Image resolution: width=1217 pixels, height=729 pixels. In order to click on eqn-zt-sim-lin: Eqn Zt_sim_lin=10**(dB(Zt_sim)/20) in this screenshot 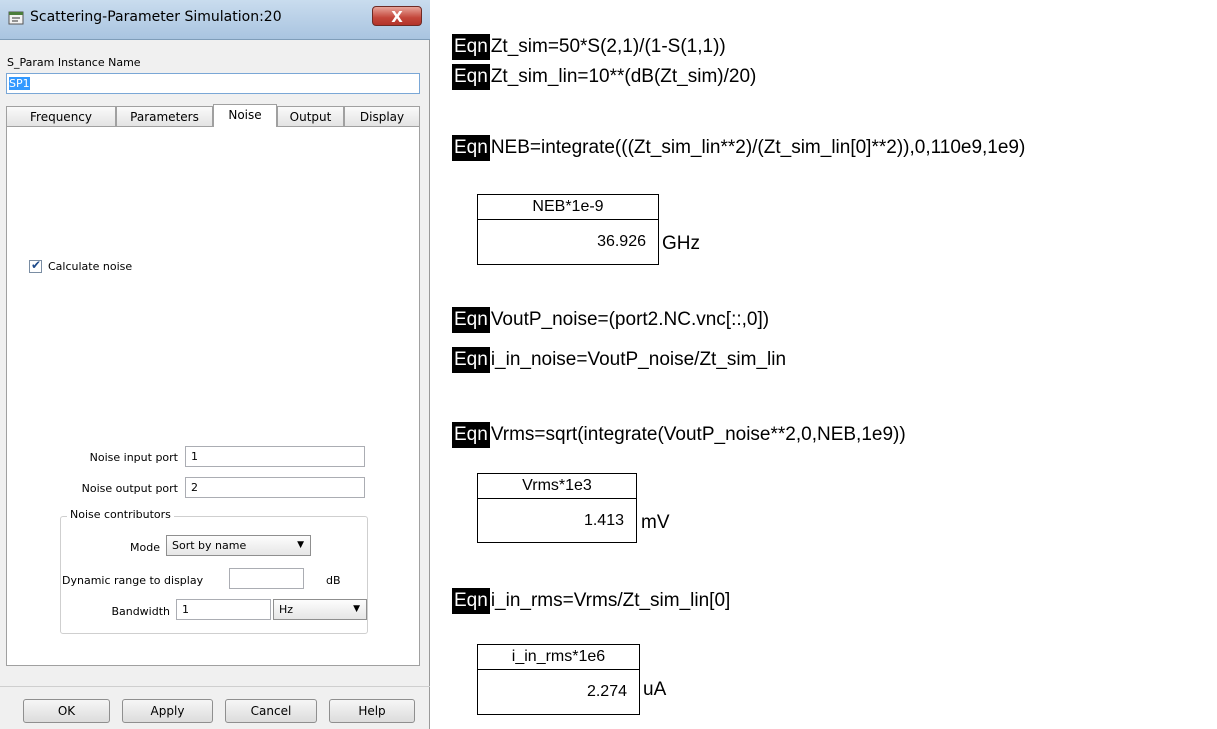, I will do `click(604, 77)`.